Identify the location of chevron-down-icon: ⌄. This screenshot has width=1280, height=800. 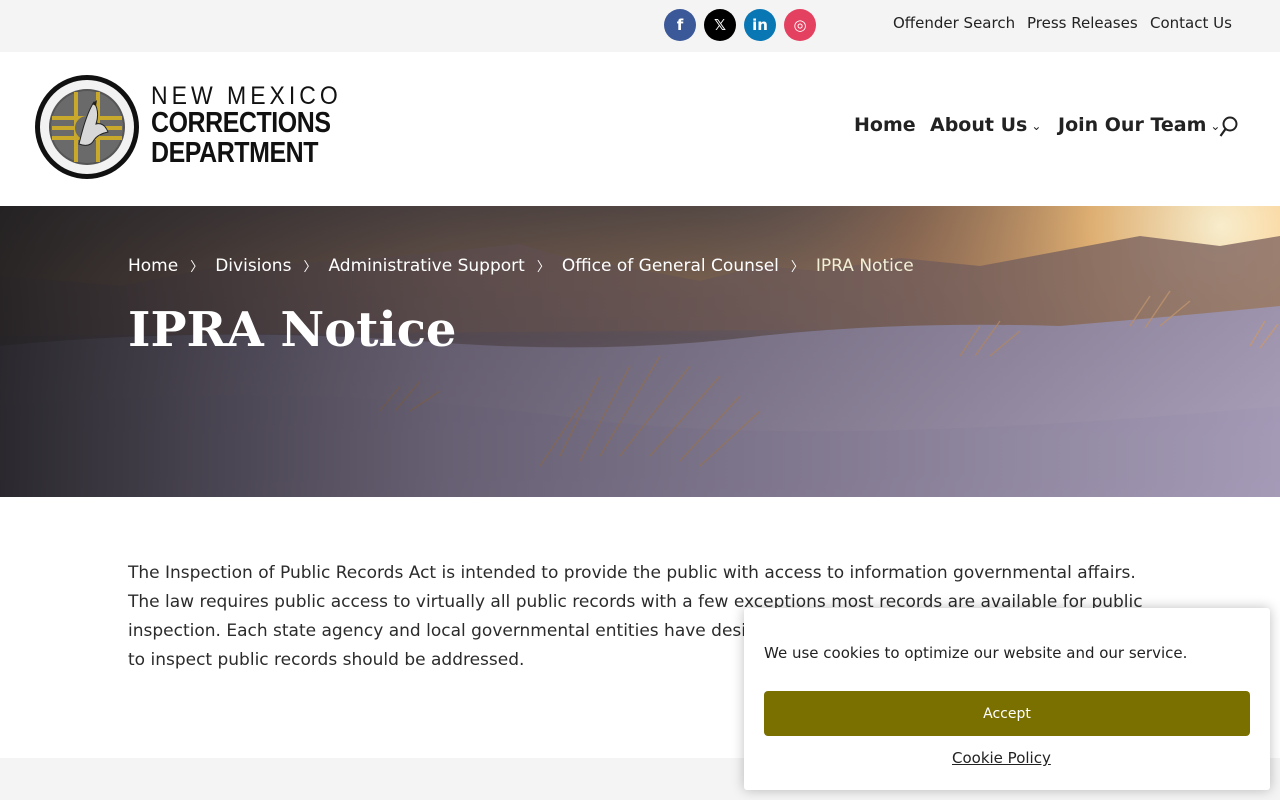
(1036, 125).